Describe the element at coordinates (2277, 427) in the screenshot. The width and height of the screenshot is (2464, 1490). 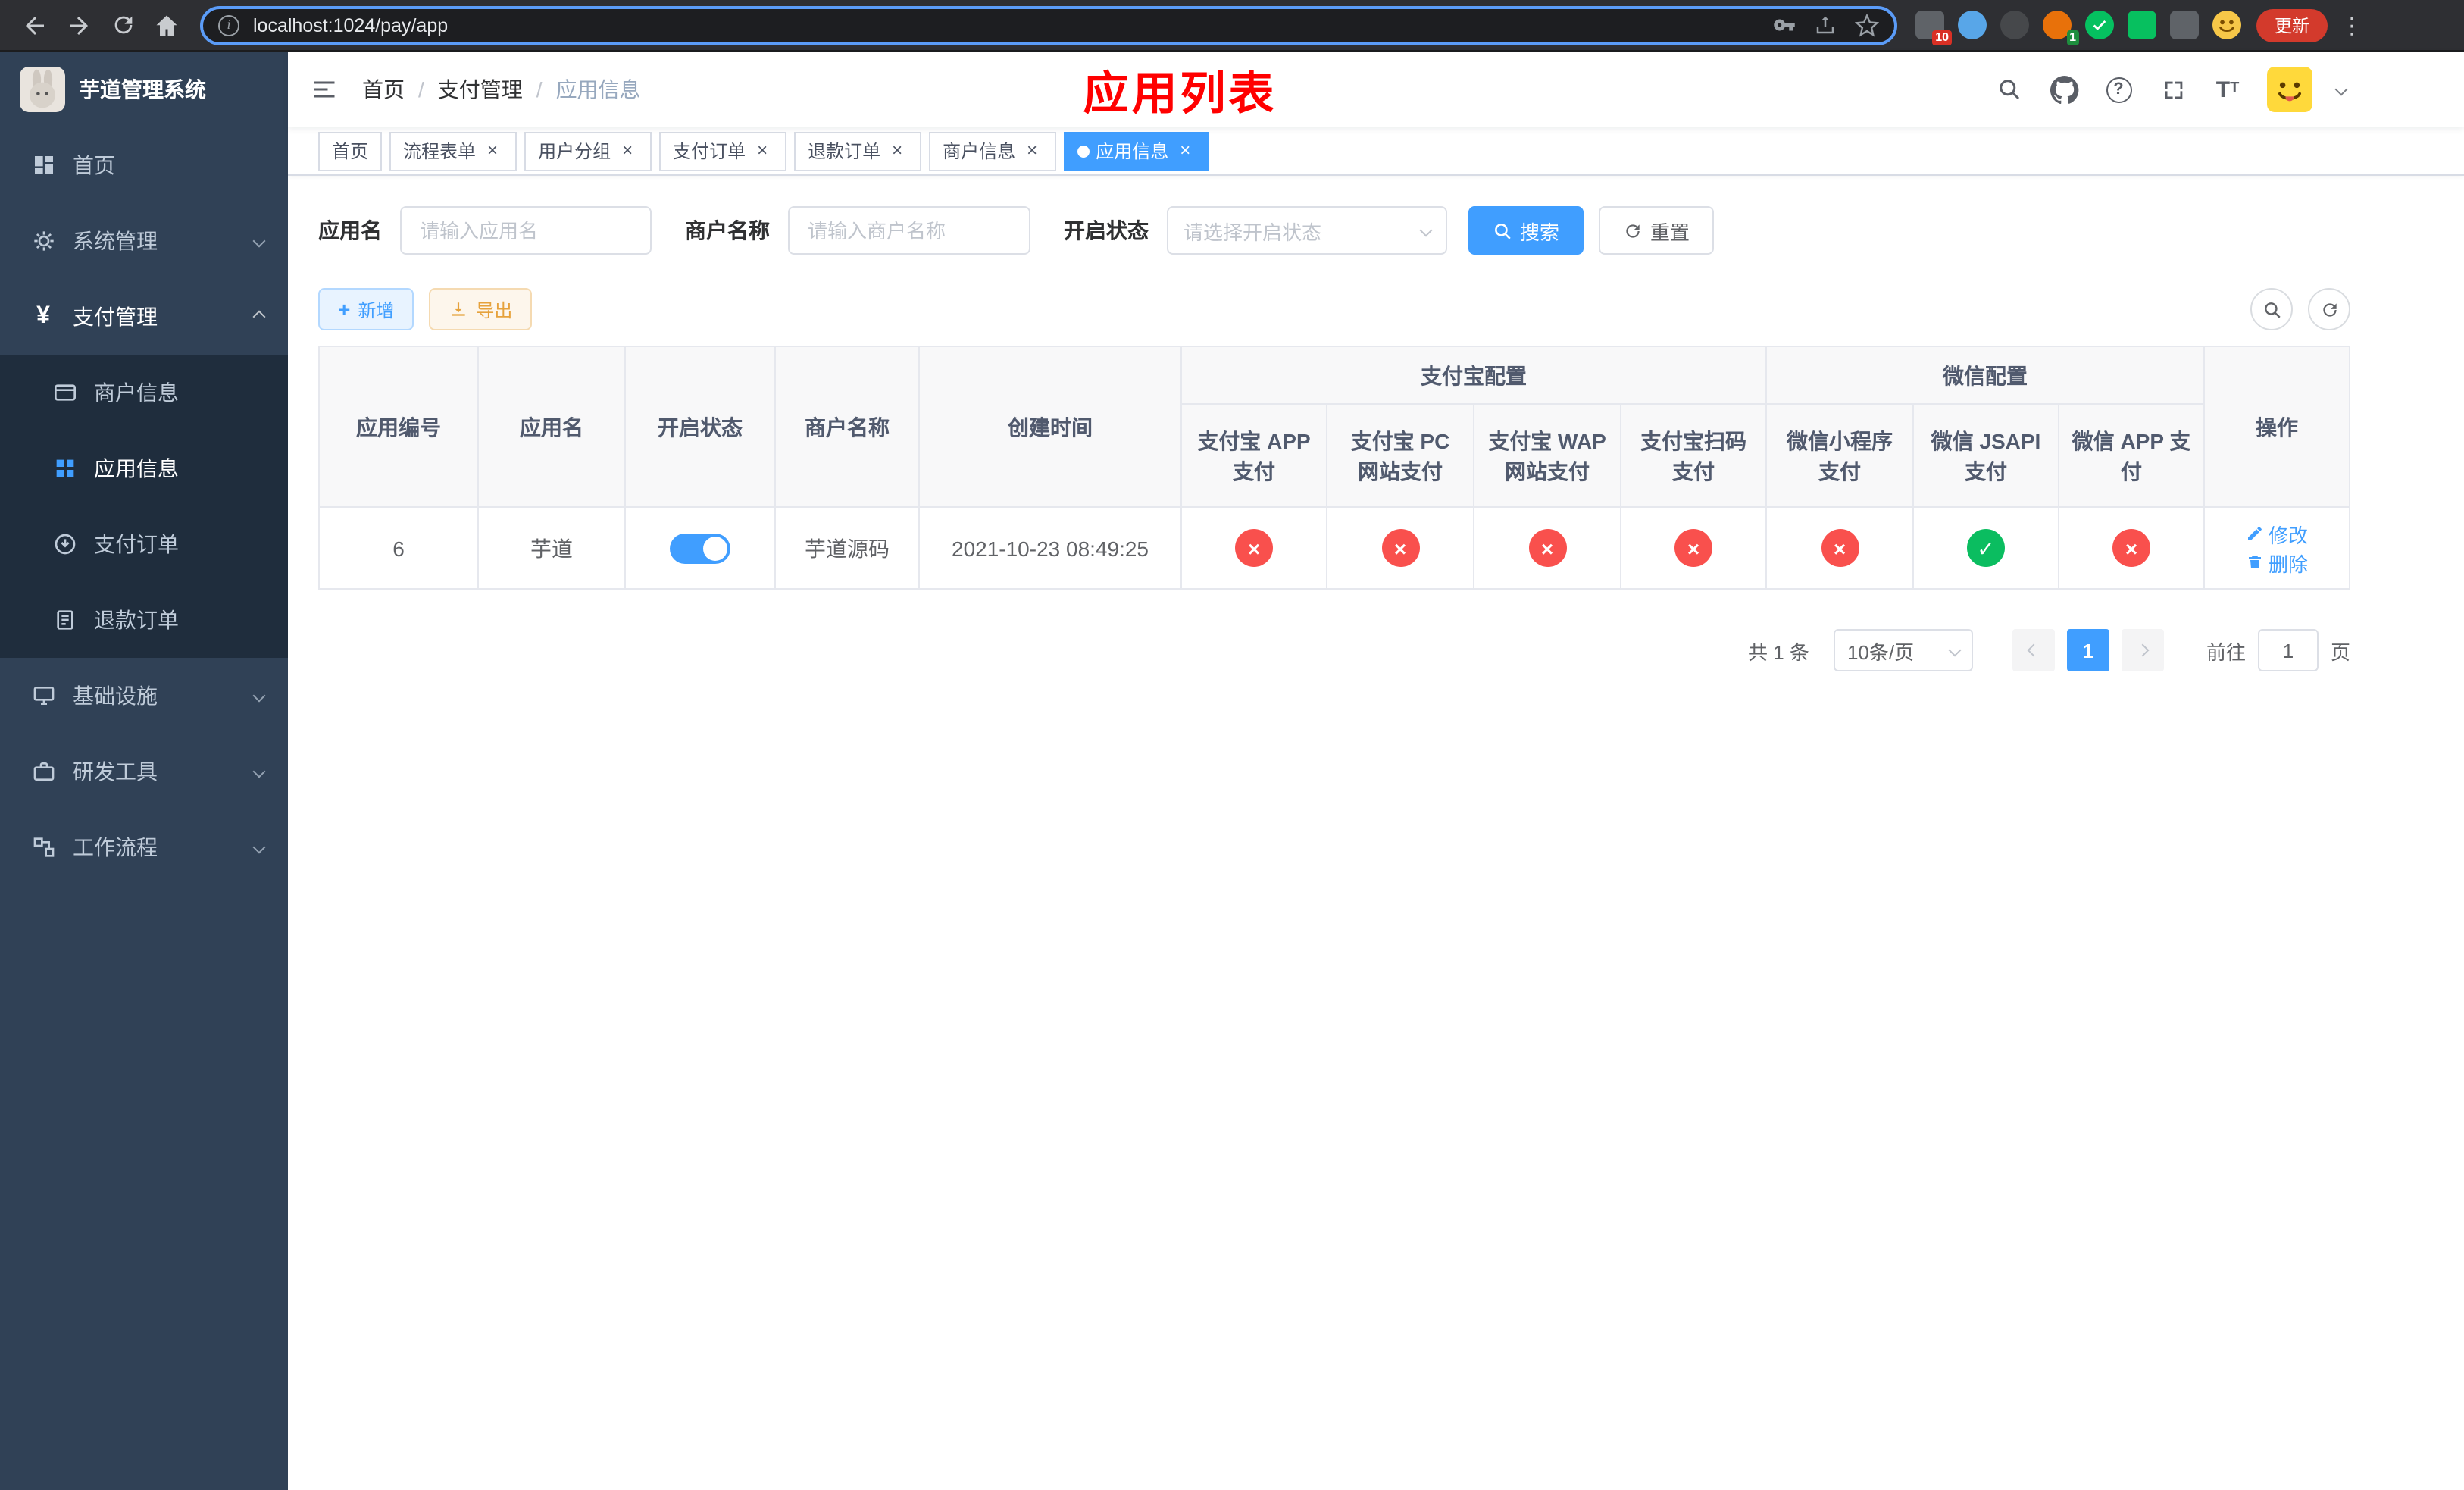
I see `column-header-actions: 操作` at that location.